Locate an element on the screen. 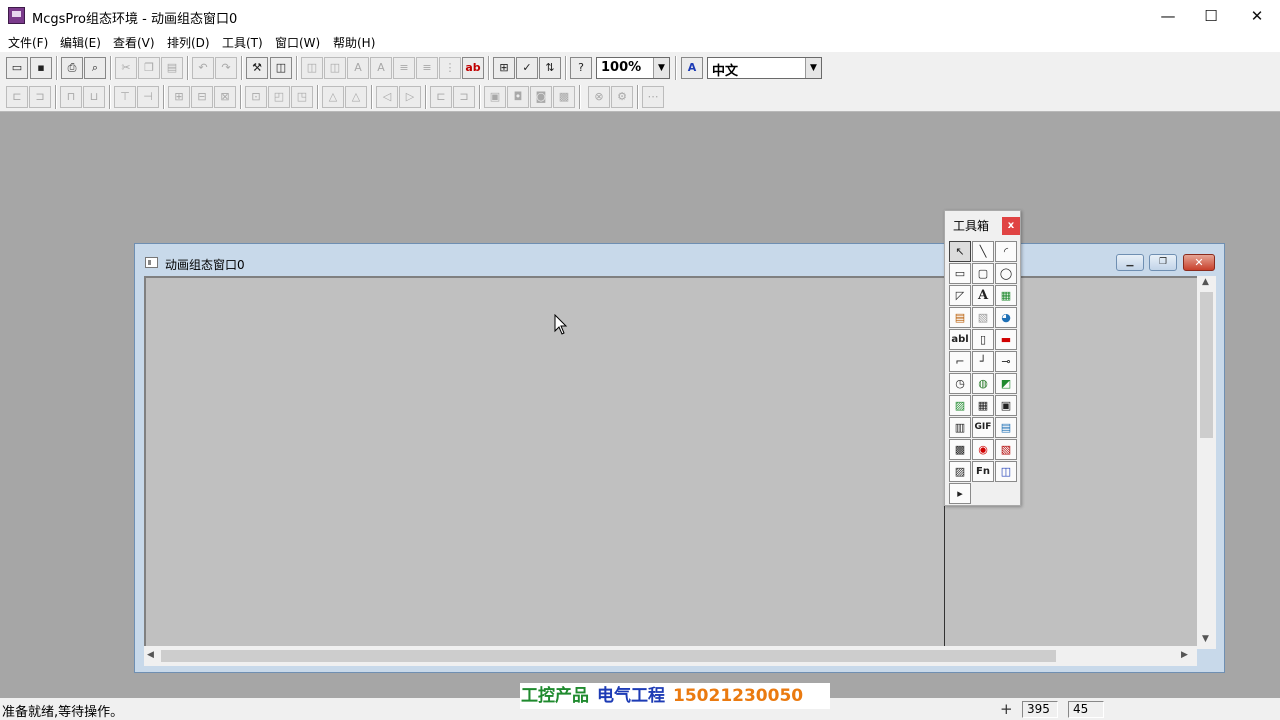 The image size is (1280, 720). redo-icon: ↷ is located at coordinates (226, 68).